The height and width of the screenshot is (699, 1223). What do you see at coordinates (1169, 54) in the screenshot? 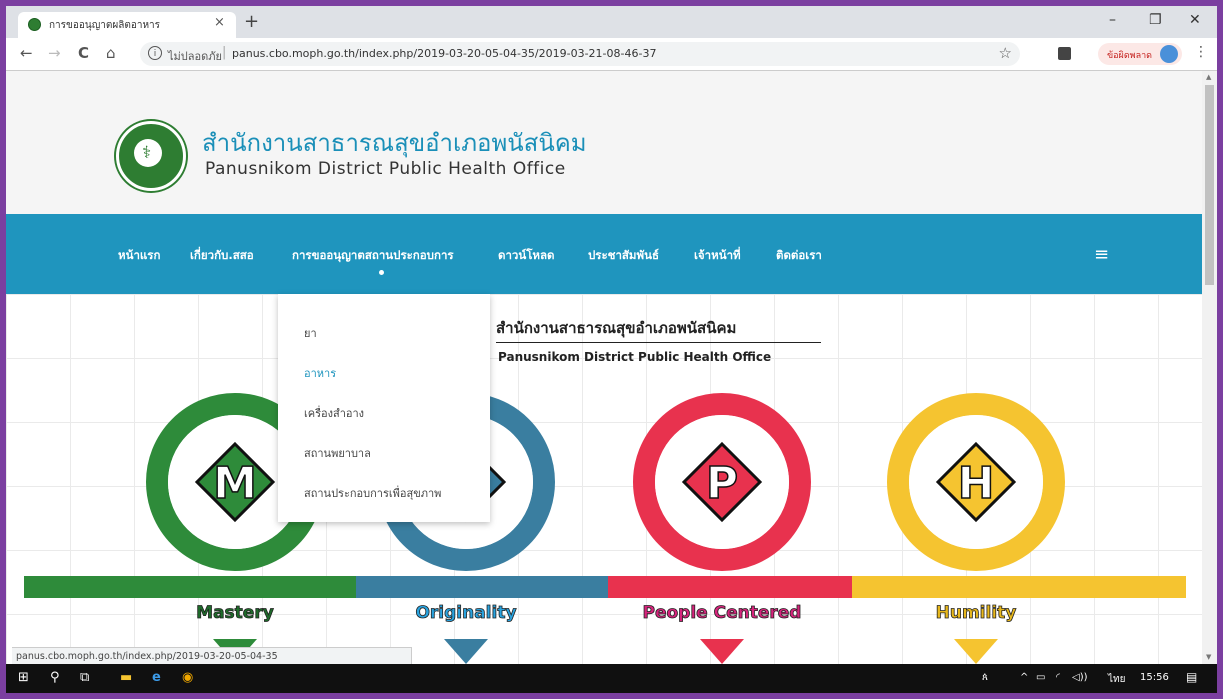
I see `avatar` at bounding box center [1169, 54].